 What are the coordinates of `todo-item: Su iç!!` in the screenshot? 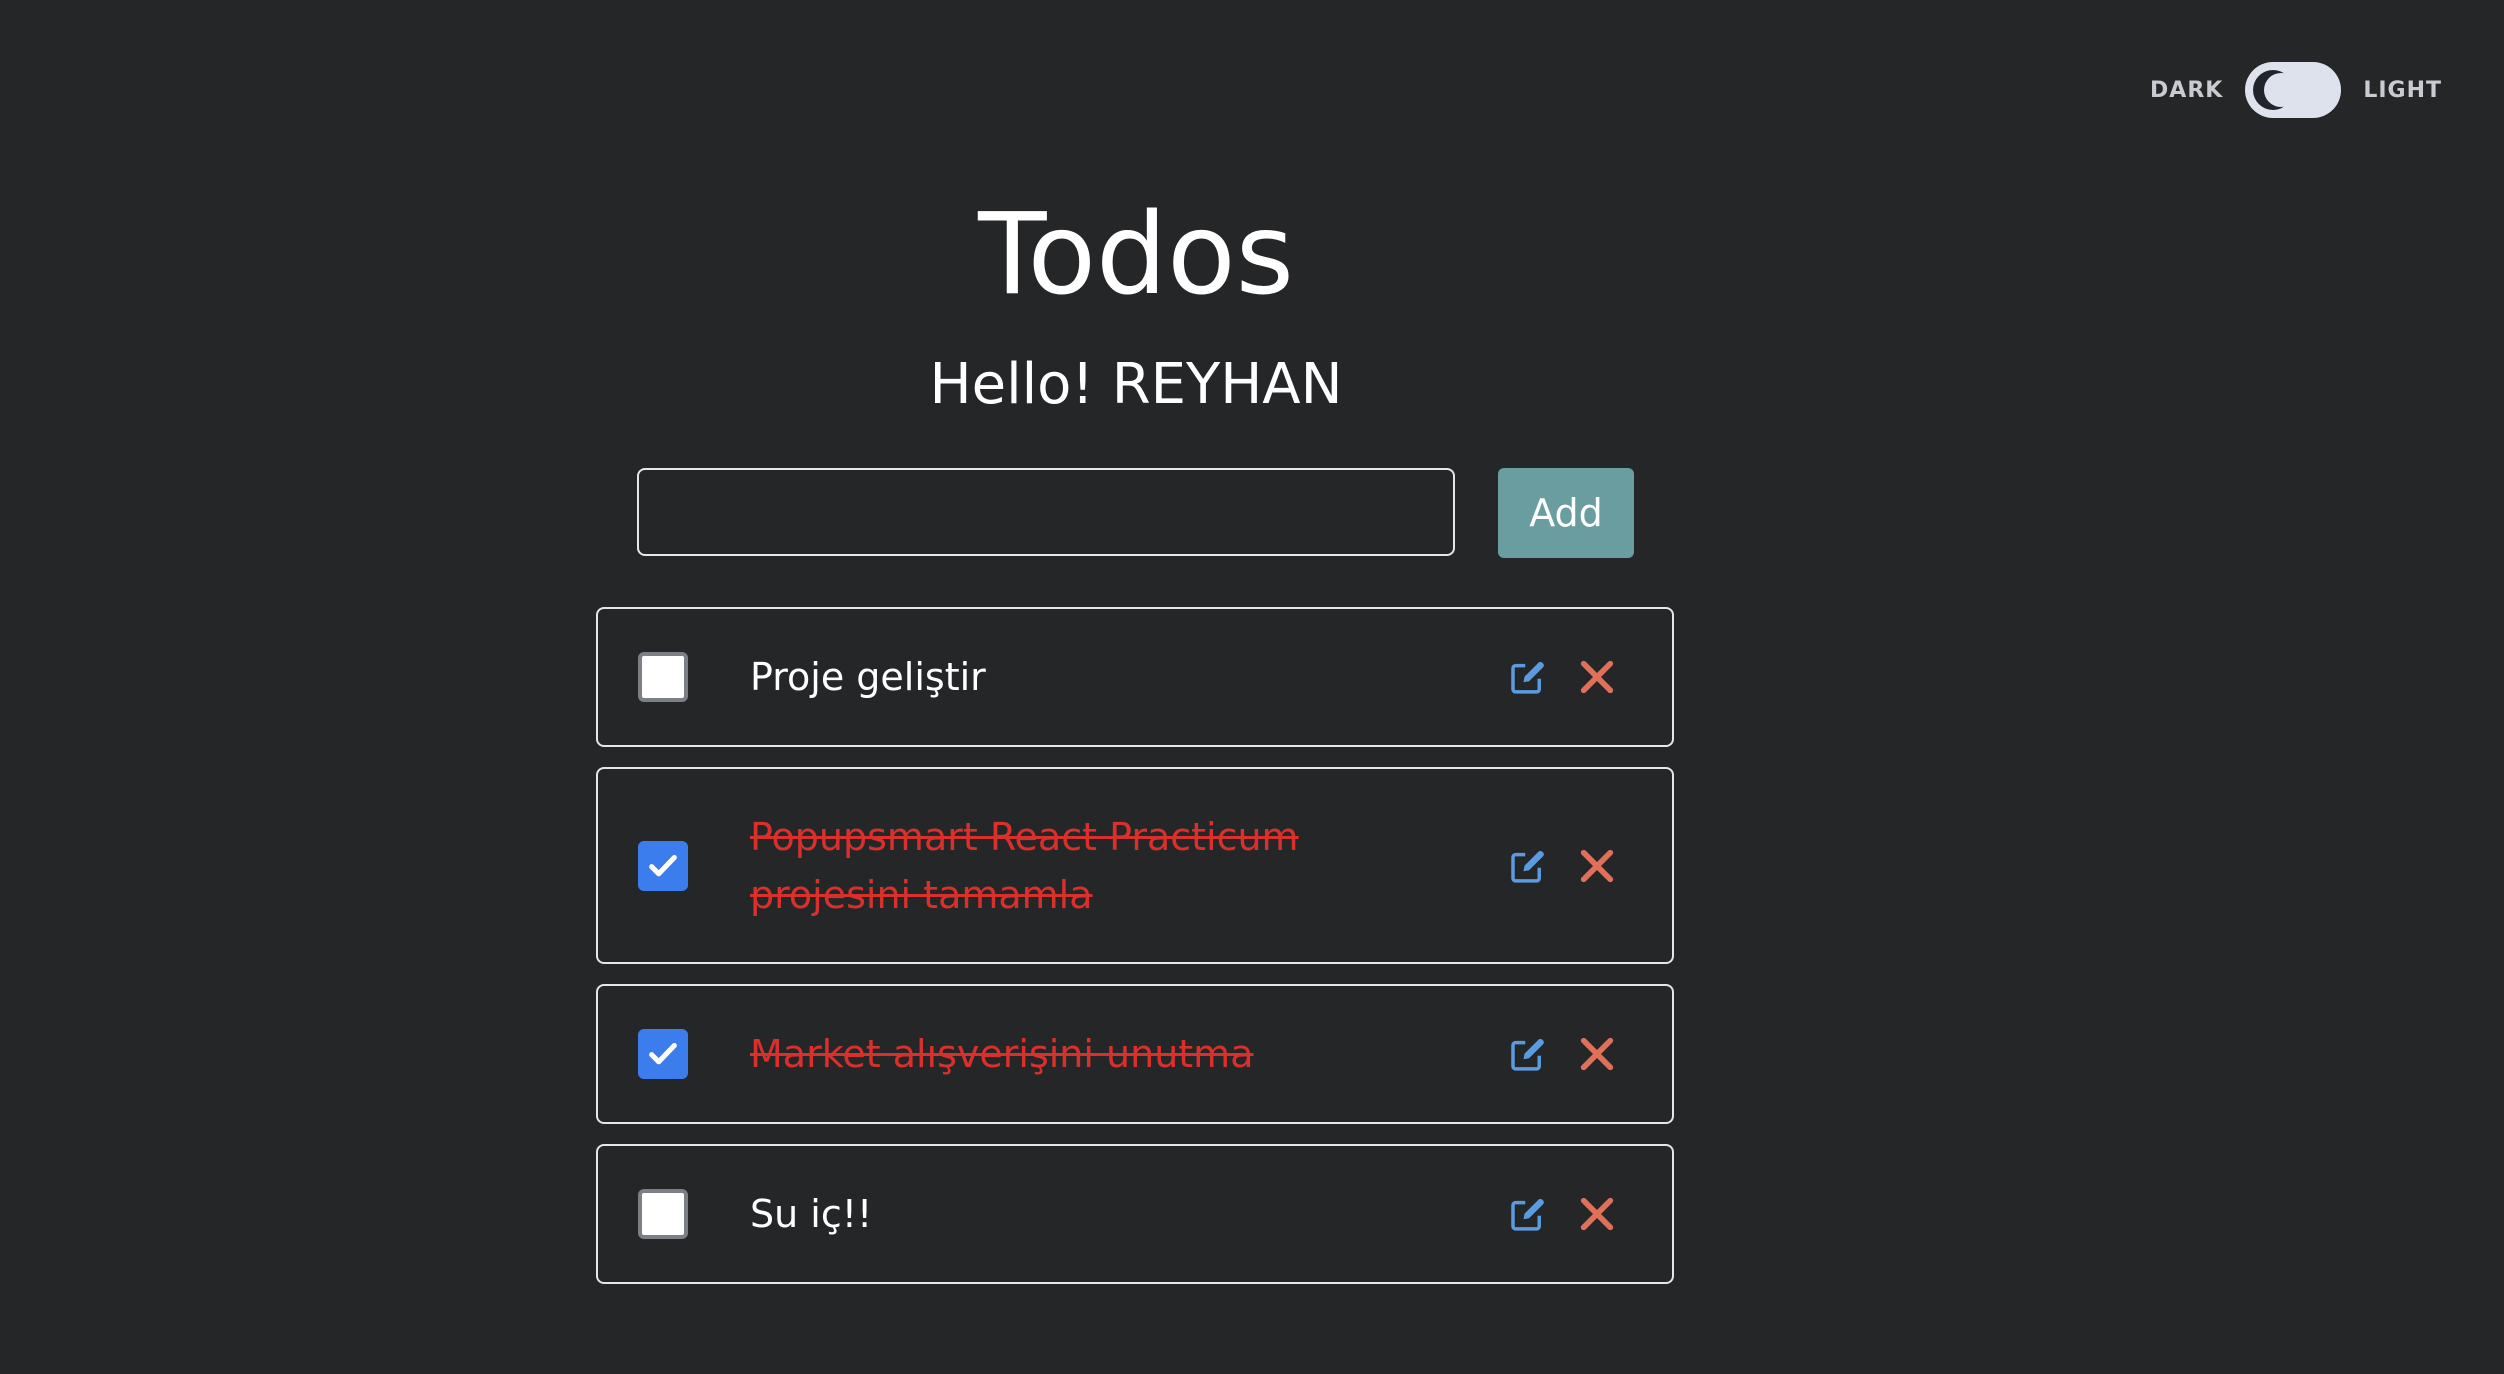 It's located at (1135, 1214).